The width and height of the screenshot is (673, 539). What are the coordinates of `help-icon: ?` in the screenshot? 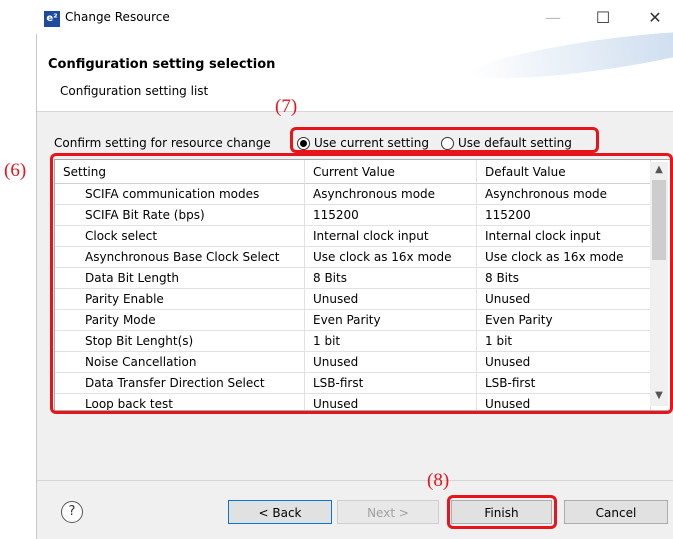 It's located at (72, 512).